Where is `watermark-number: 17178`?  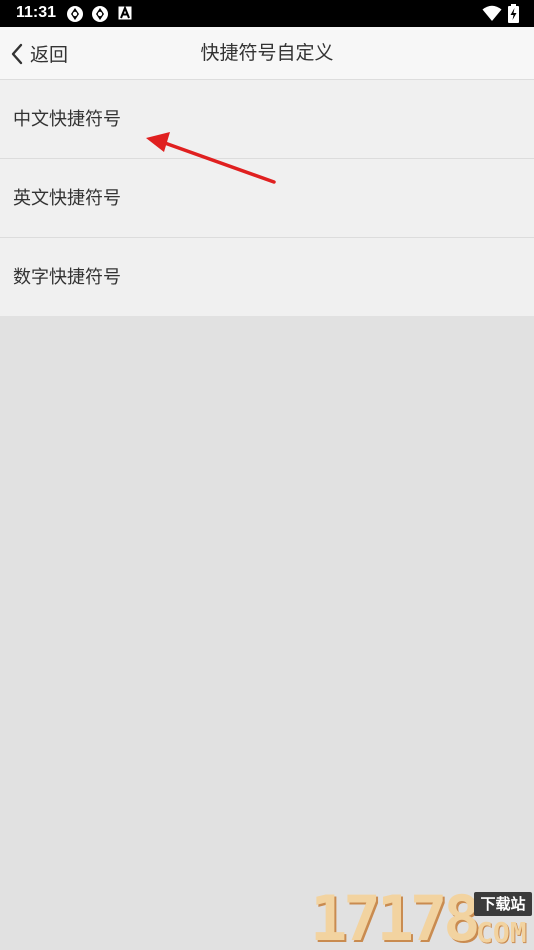 watermark-number: 17178 is located at coordinates (395, 916).